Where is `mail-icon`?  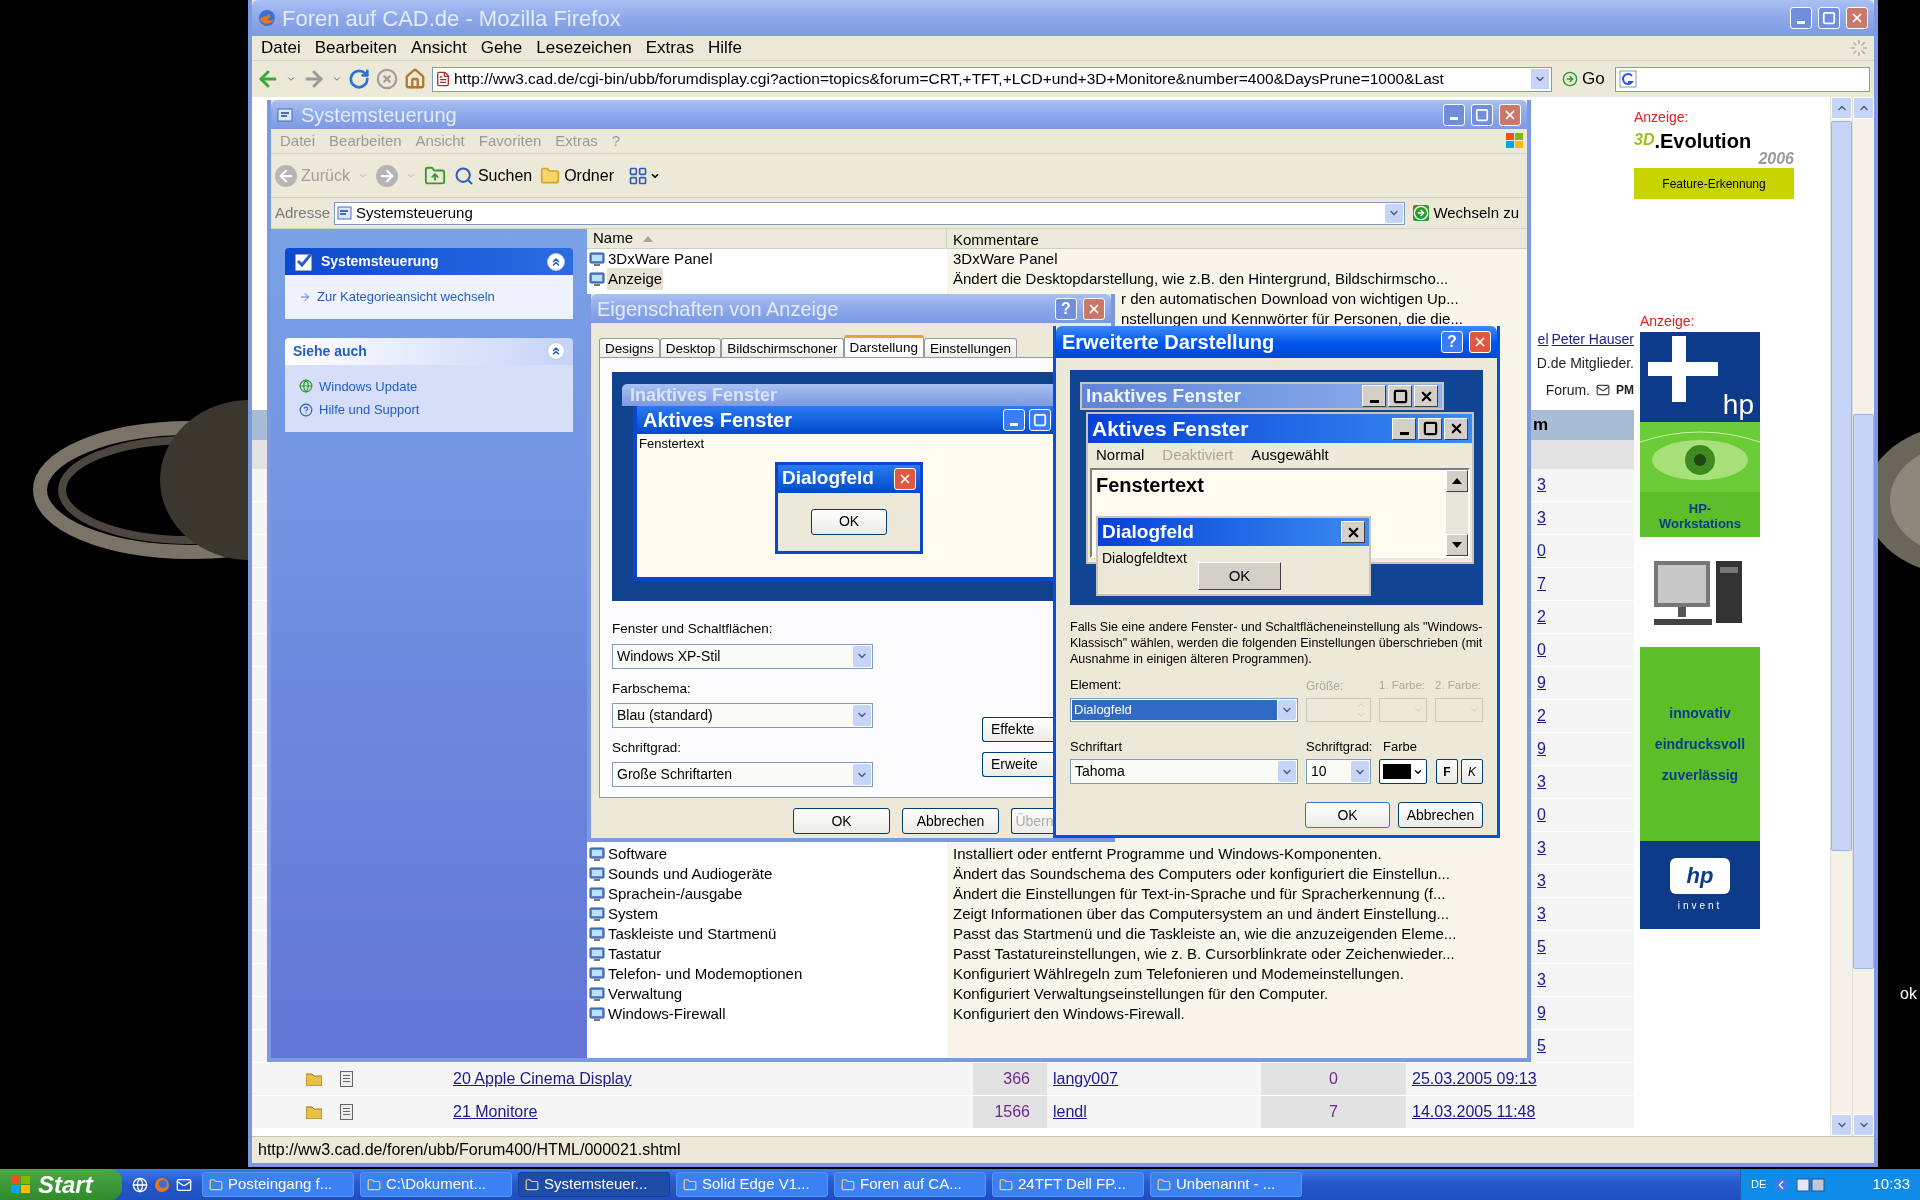 mail-icon is located at coordinates (184, 1184).